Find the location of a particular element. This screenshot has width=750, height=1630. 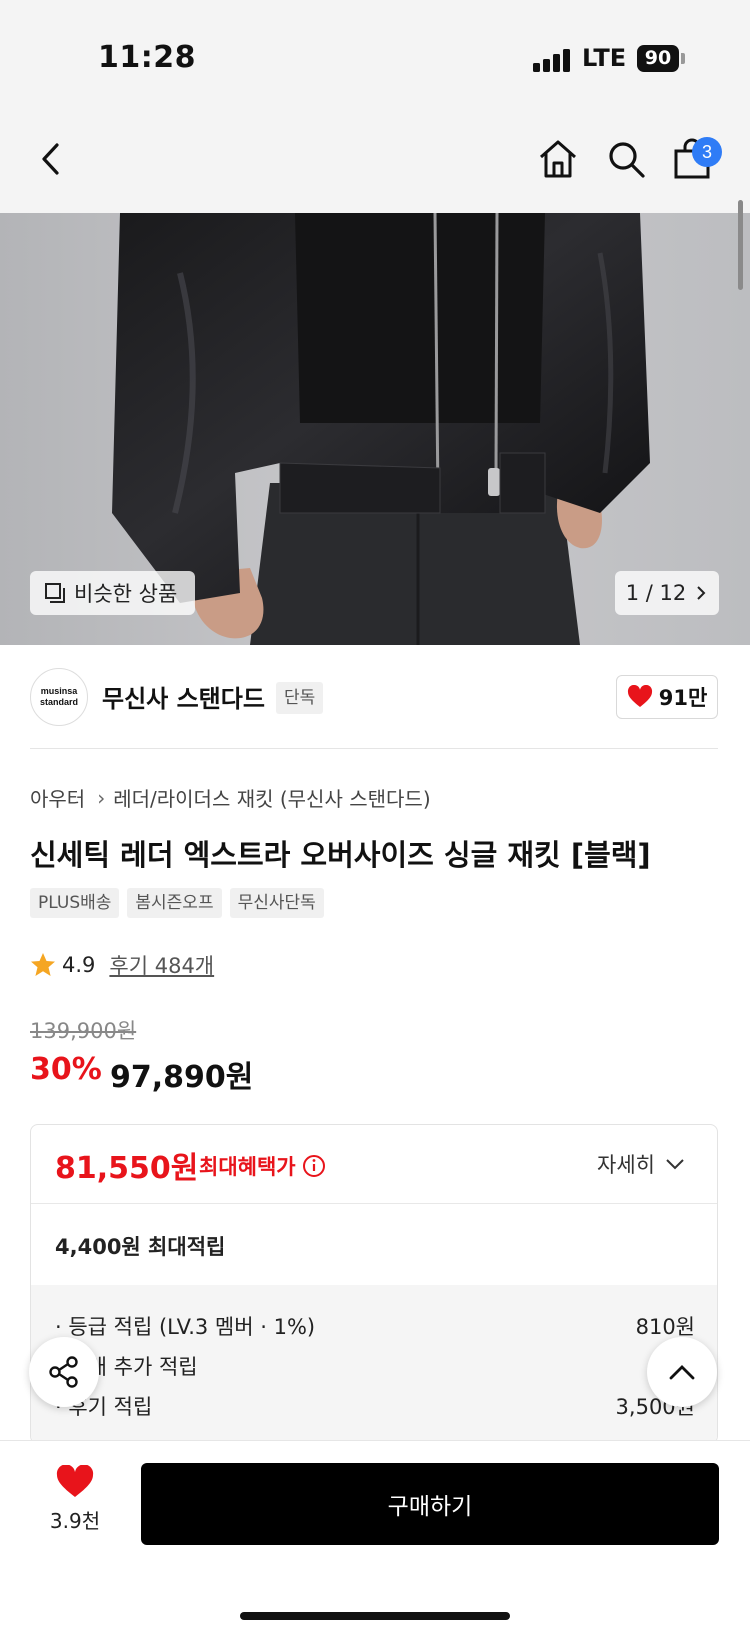

rating-row: 4.9 후기 484개 is located at coordinates (122, 965).